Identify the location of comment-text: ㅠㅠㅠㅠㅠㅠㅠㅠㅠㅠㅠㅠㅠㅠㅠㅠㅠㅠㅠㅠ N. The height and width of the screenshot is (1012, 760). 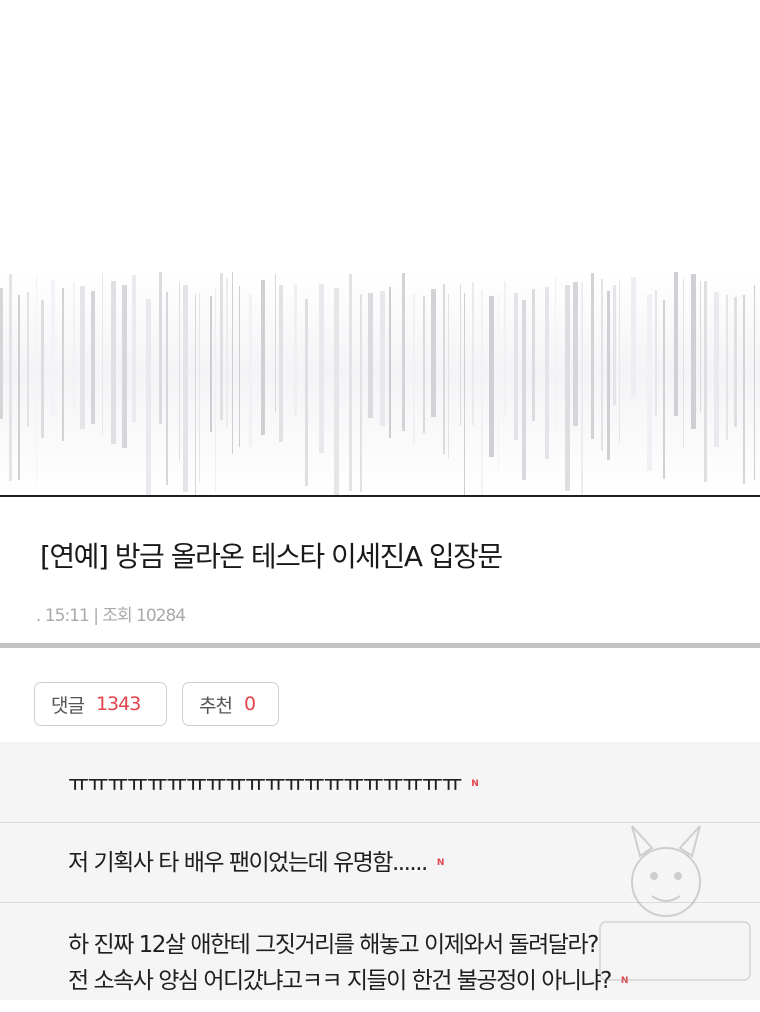
(273, 784).